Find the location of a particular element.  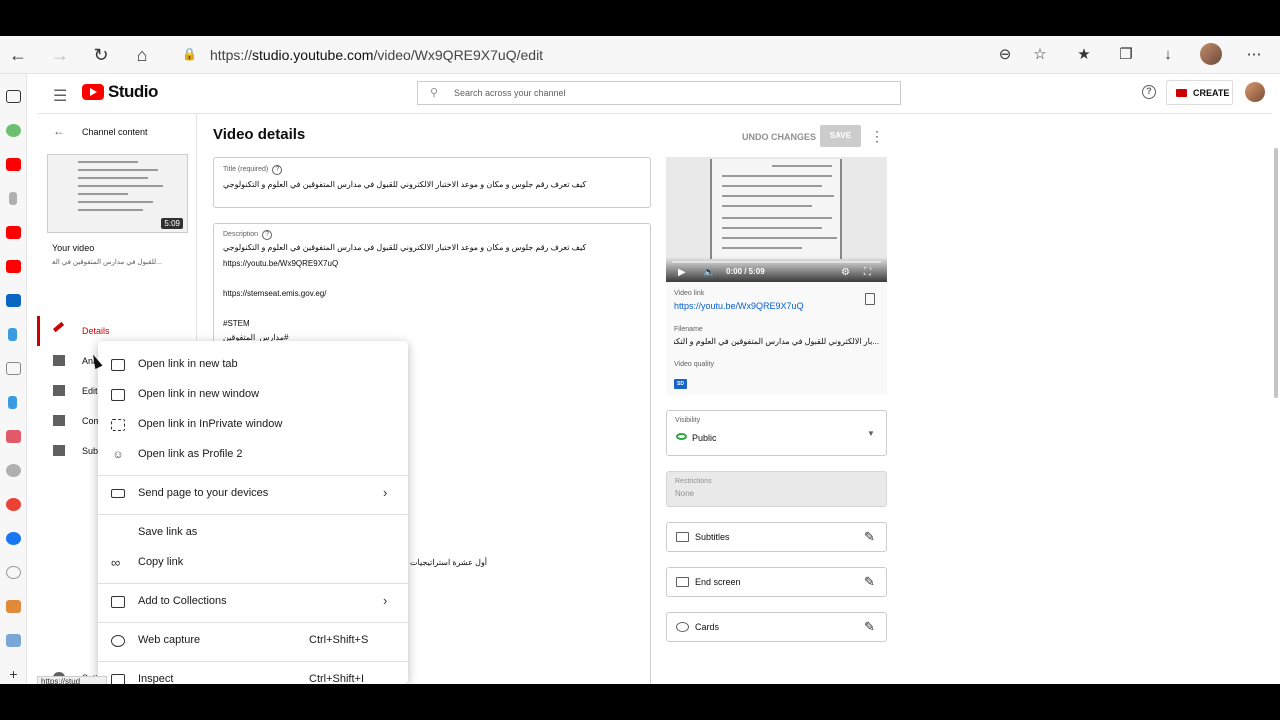

player-controls: ▶ 🔈 0:00 / 5:09 ⚙ ⛶ is located at coordinates (776, 269).